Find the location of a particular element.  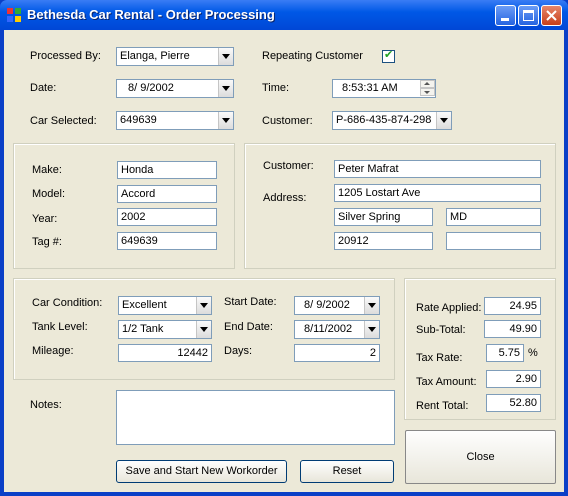

car-condition-combo: Excellent is located at coordinates (165, 305).